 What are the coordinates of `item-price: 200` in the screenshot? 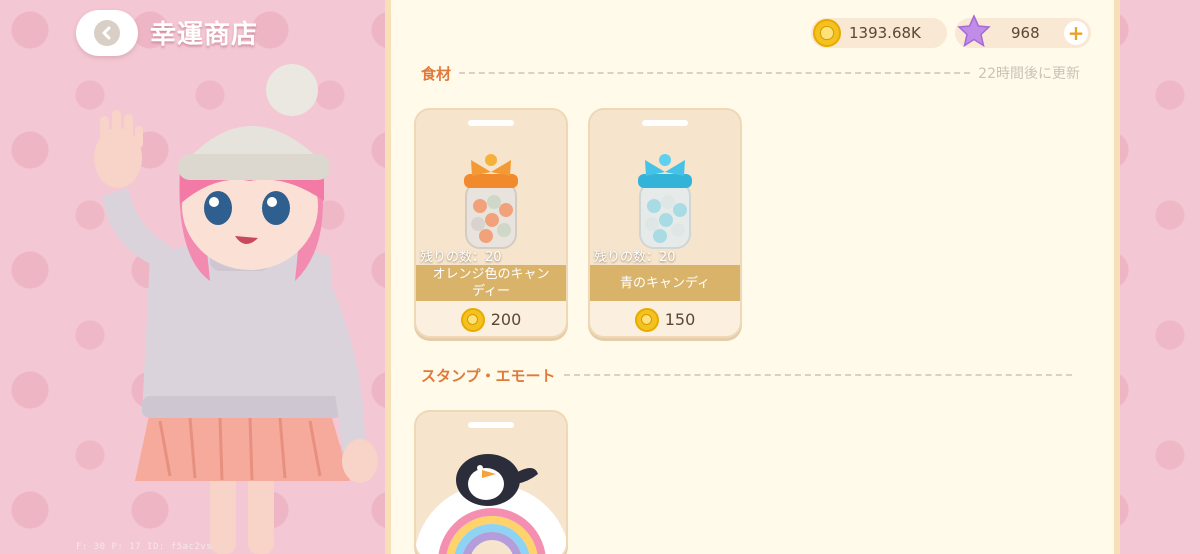 It's located at (506, 319).